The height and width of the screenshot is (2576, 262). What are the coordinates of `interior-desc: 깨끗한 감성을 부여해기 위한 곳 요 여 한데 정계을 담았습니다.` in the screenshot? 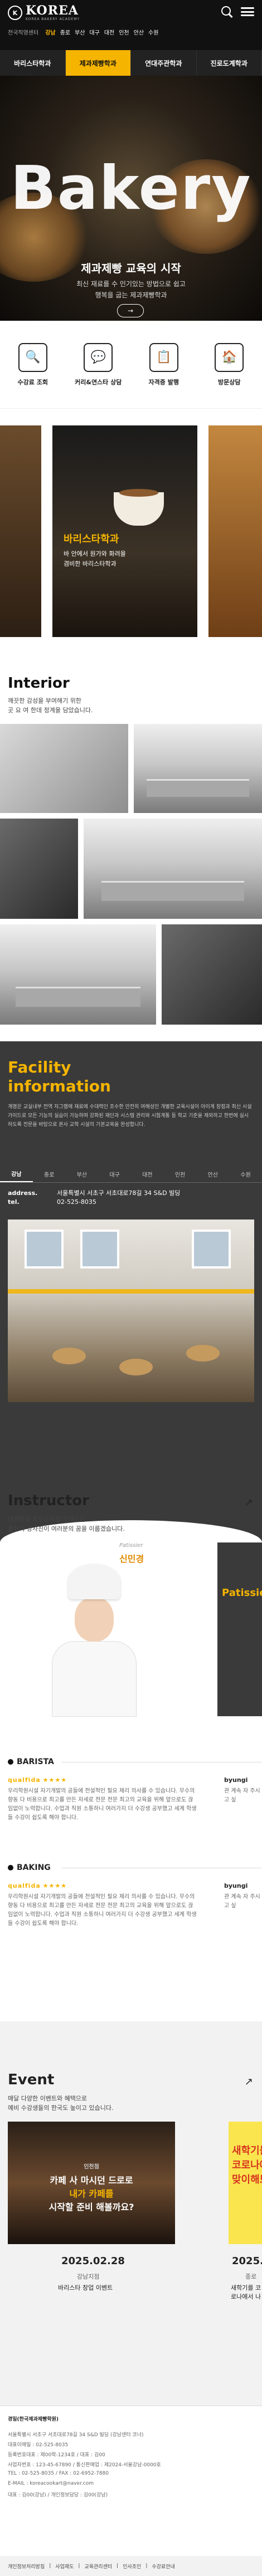 It's located at (50, 705).